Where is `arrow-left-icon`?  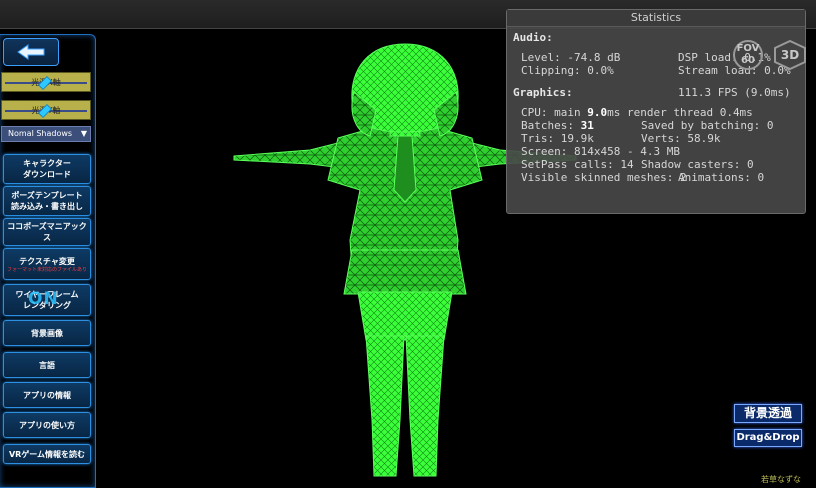 arrow-left-icon is located at coordinates (31, 52).